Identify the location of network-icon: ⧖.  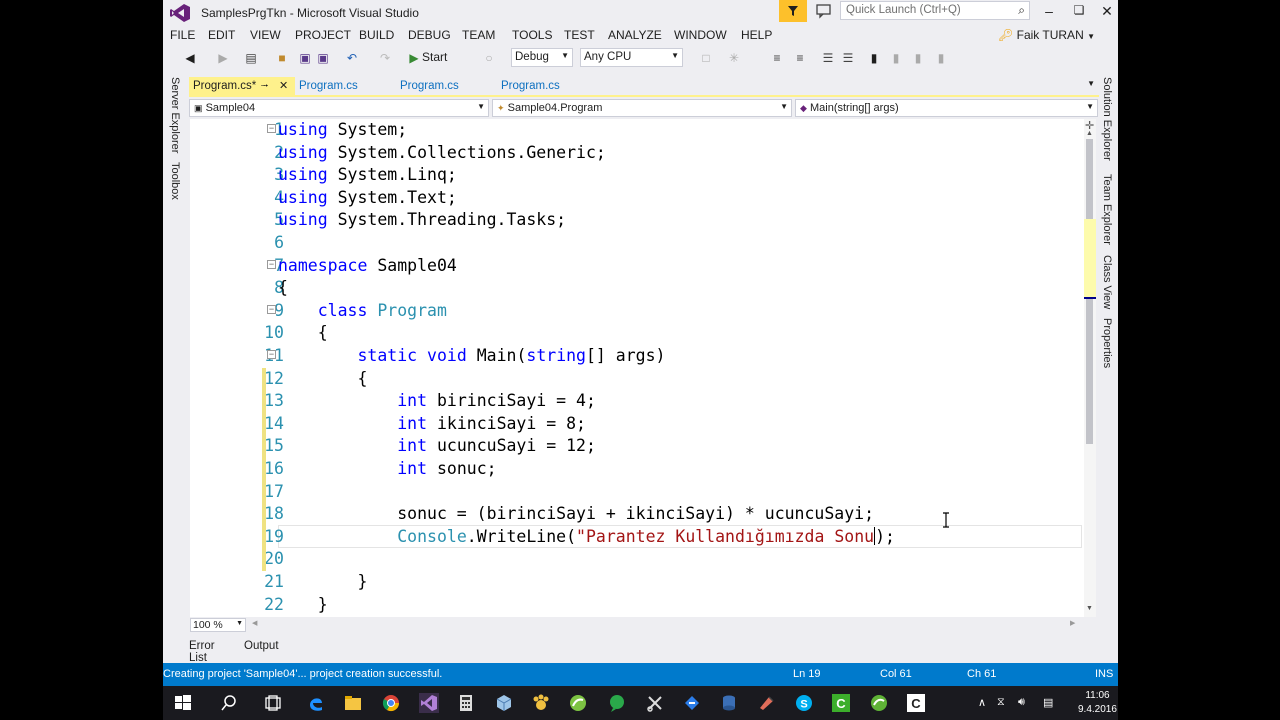
(1001, 702).